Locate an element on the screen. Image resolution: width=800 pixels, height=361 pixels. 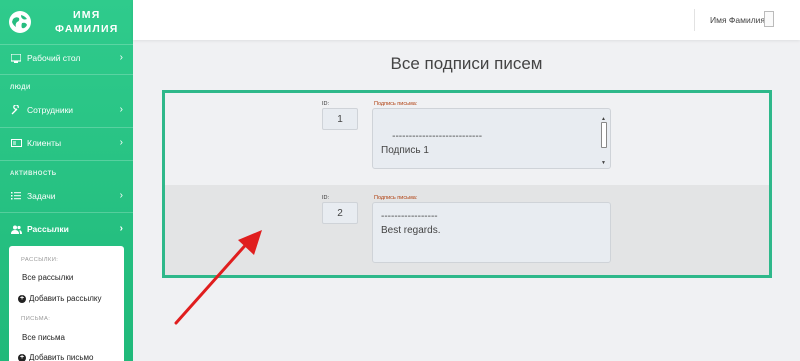
sidebar-item-mailings: Рассылки › is located at coordinates (66, 229).